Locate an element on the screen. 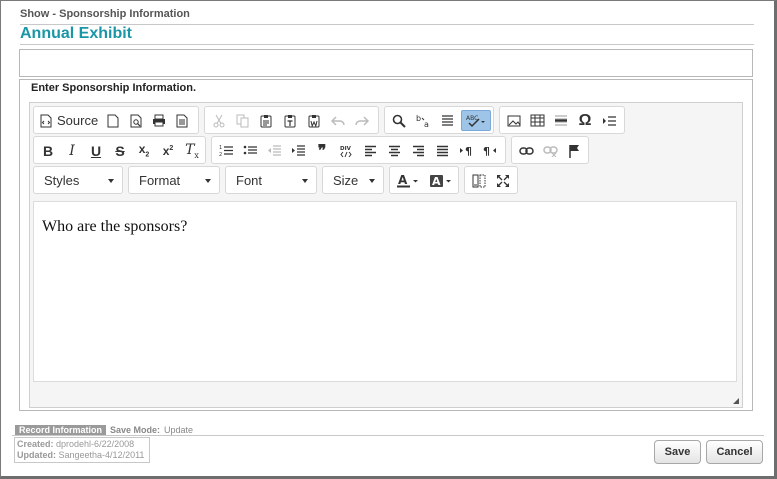 This screenshot has height=479, width=777. updated-line: Updated: Sangeetha-4/12/2011 is located at coordinates (82, 455).